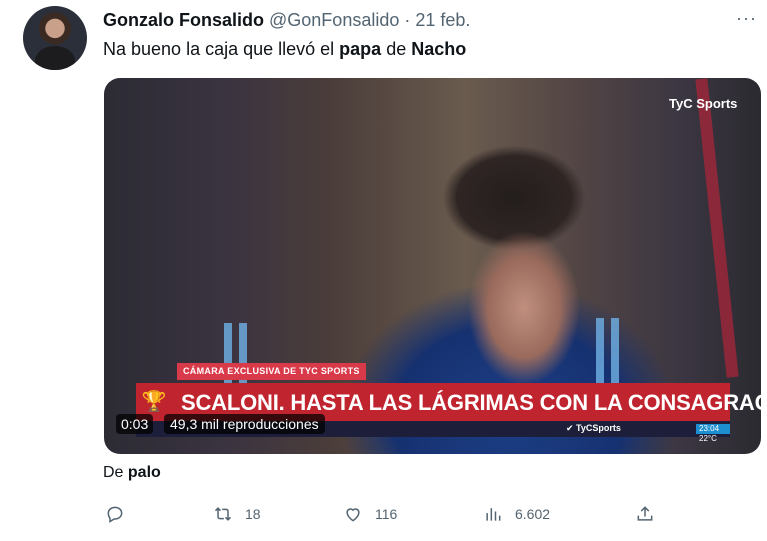 This screenshot has height=541, width=767. Describe the element at coordinates (223, 514) in the screenshot. I see `retweet-icon` at that location.